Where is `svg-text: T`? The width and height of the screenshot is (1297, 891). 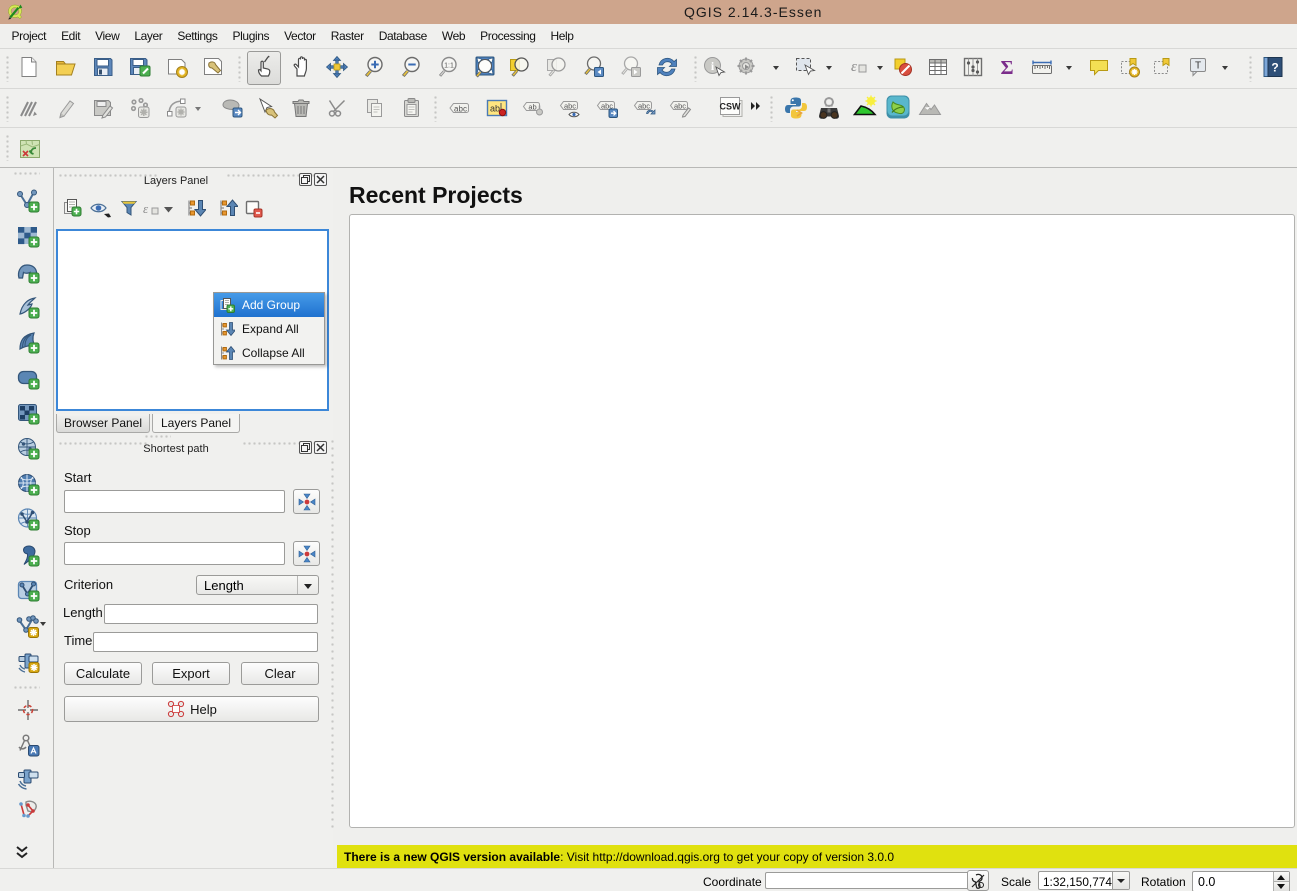
svg-text: T is located at coordinates (1198, 66).